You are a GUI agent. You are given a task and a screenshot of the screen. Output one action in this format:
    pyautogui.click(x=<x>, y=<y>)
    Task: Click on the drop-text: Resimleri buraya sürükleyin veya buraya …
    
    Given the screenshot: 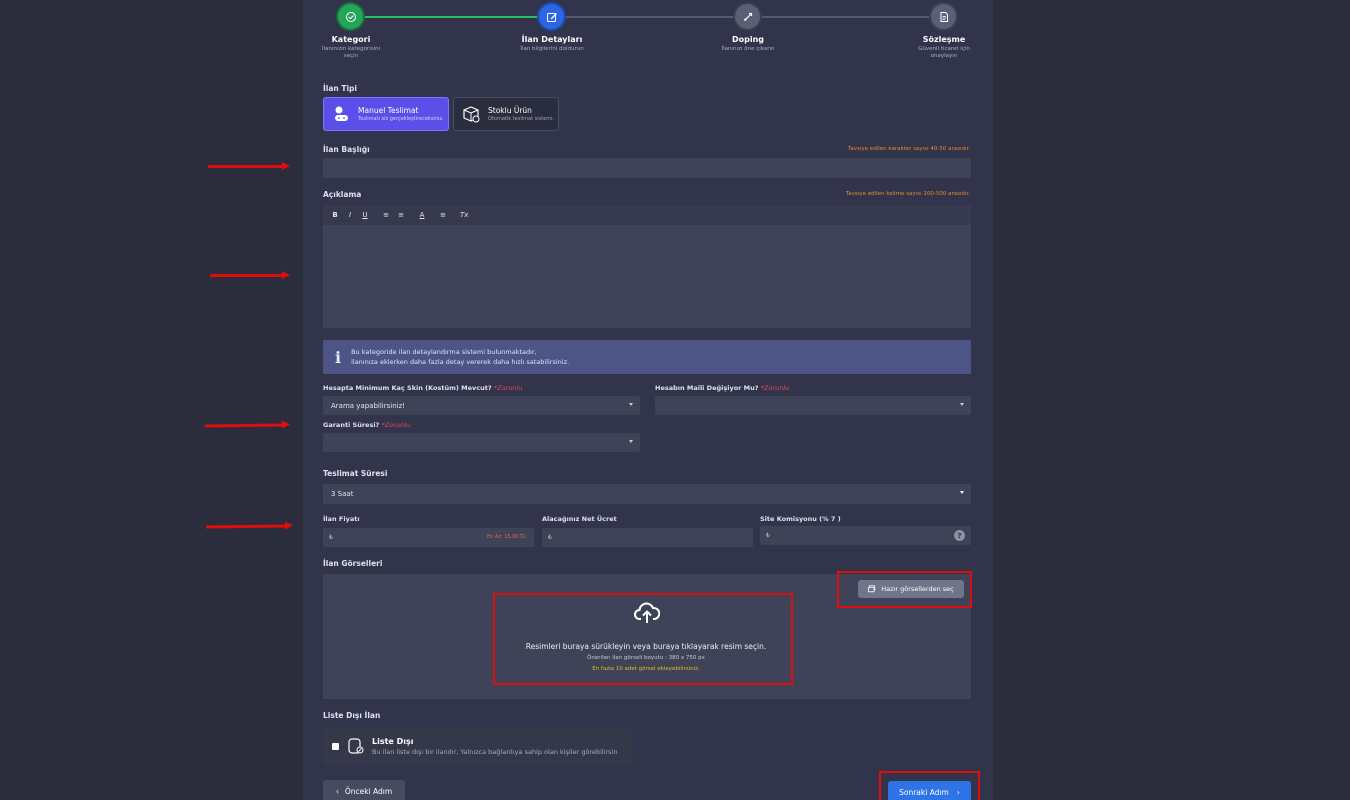 What is the action you would take?
    pyautogui.click(x=646, y=646)
    